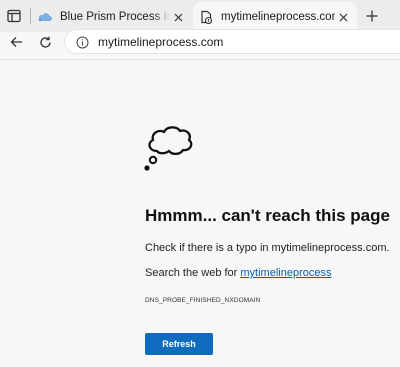 The height and width of the screenshot is (367, 400). What do you see at coordinates (267, 215) in the screenshot?
I see `error-headline: Hmmm... can't reach this page` at bounding box center [267, 215].